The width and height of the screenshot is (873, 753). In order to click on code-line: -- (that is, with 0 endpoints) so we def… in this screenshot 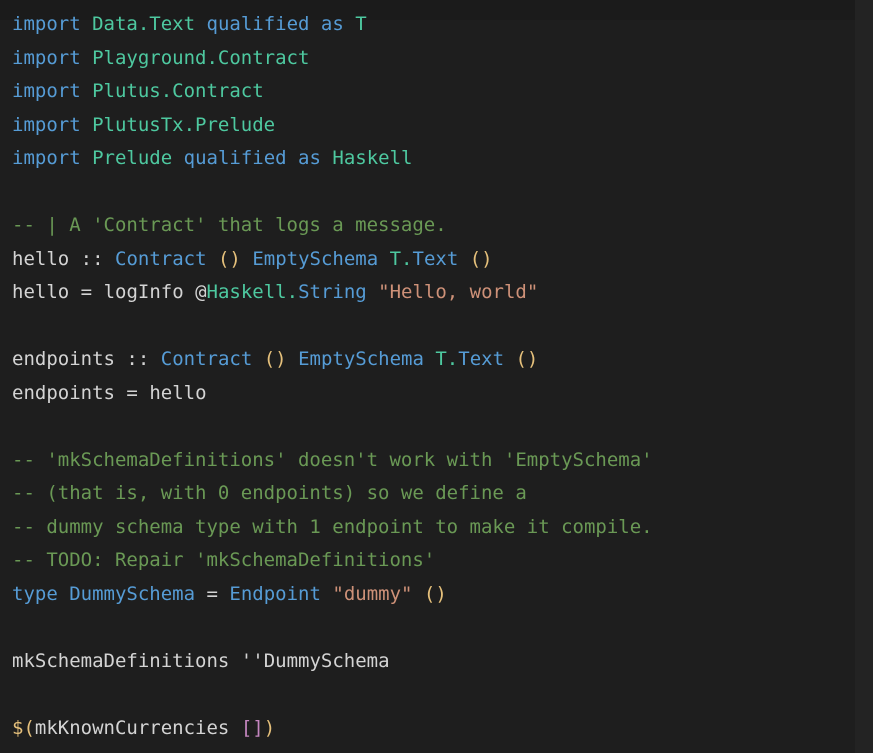, I will do `click(433, 494)`.